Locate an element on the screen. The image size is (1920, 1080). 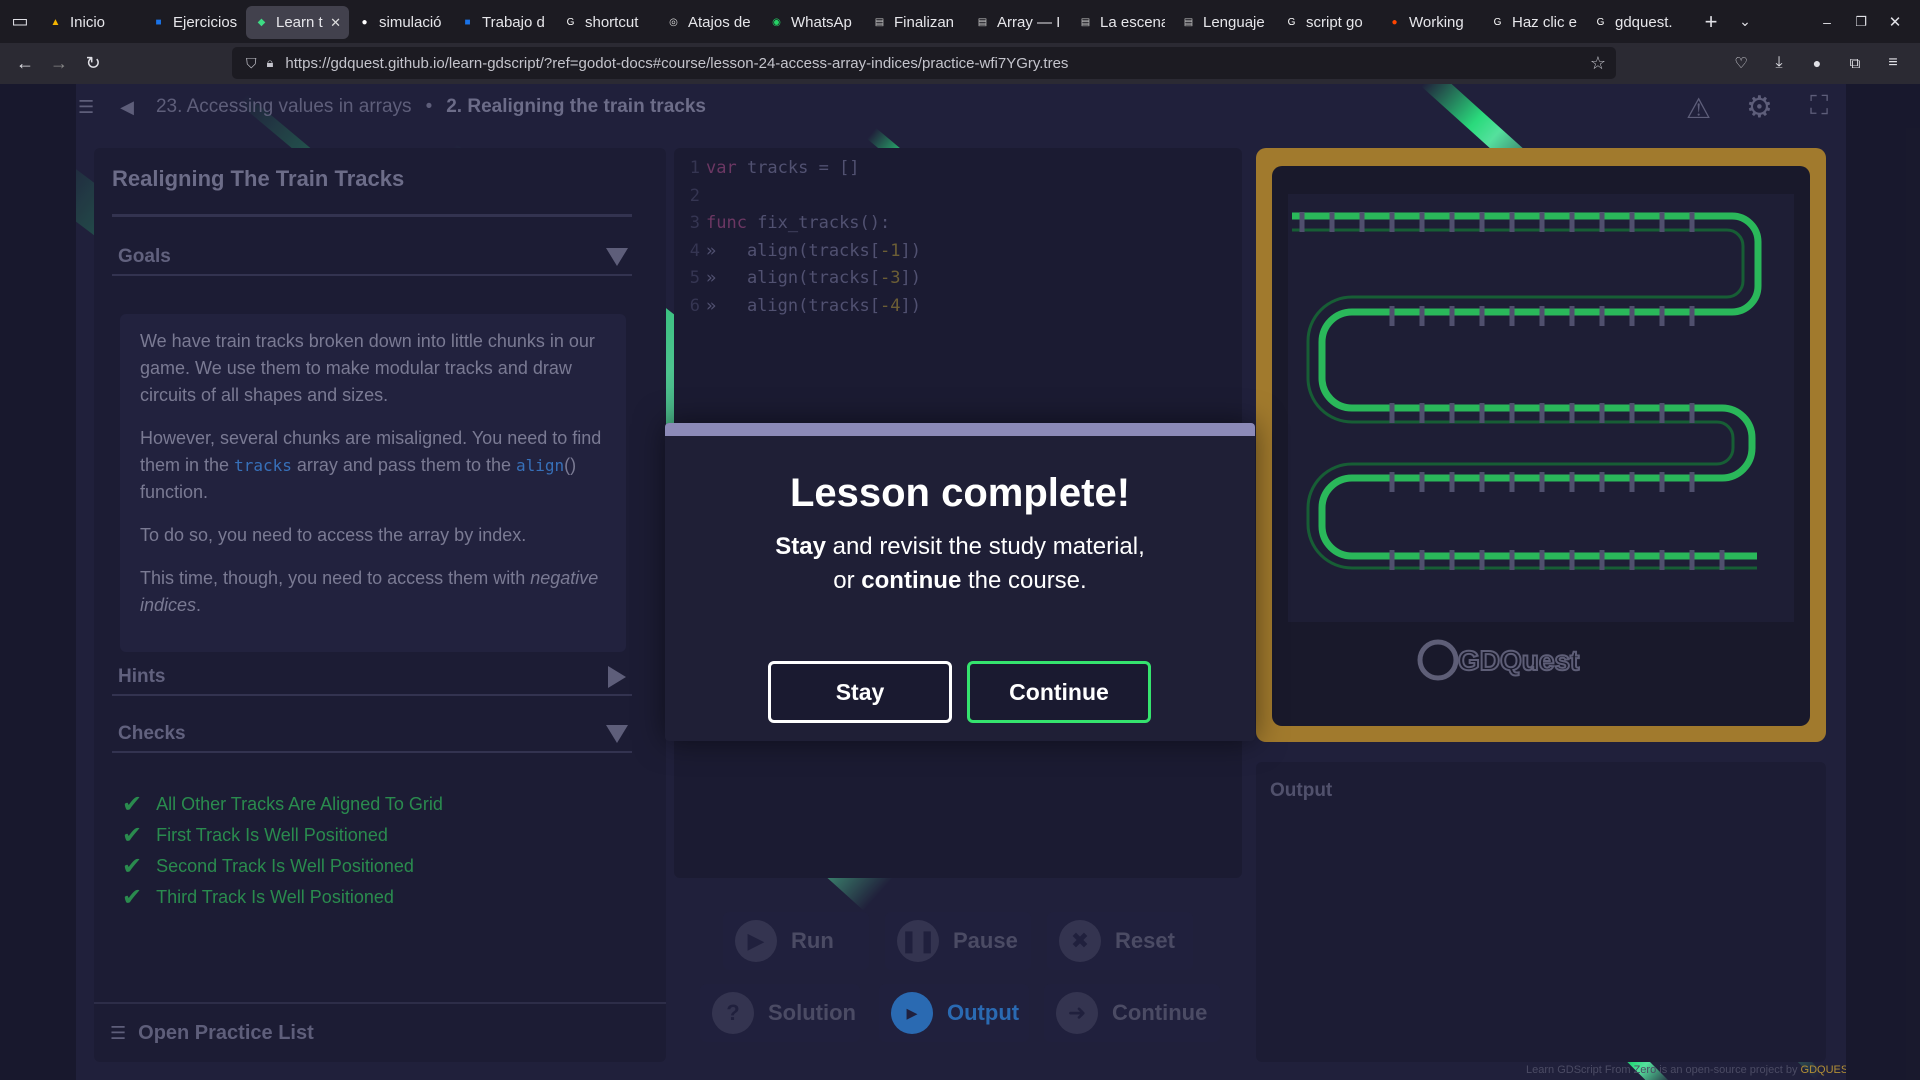
output-button: ▸ Output is located at coordinates (954, 1013).